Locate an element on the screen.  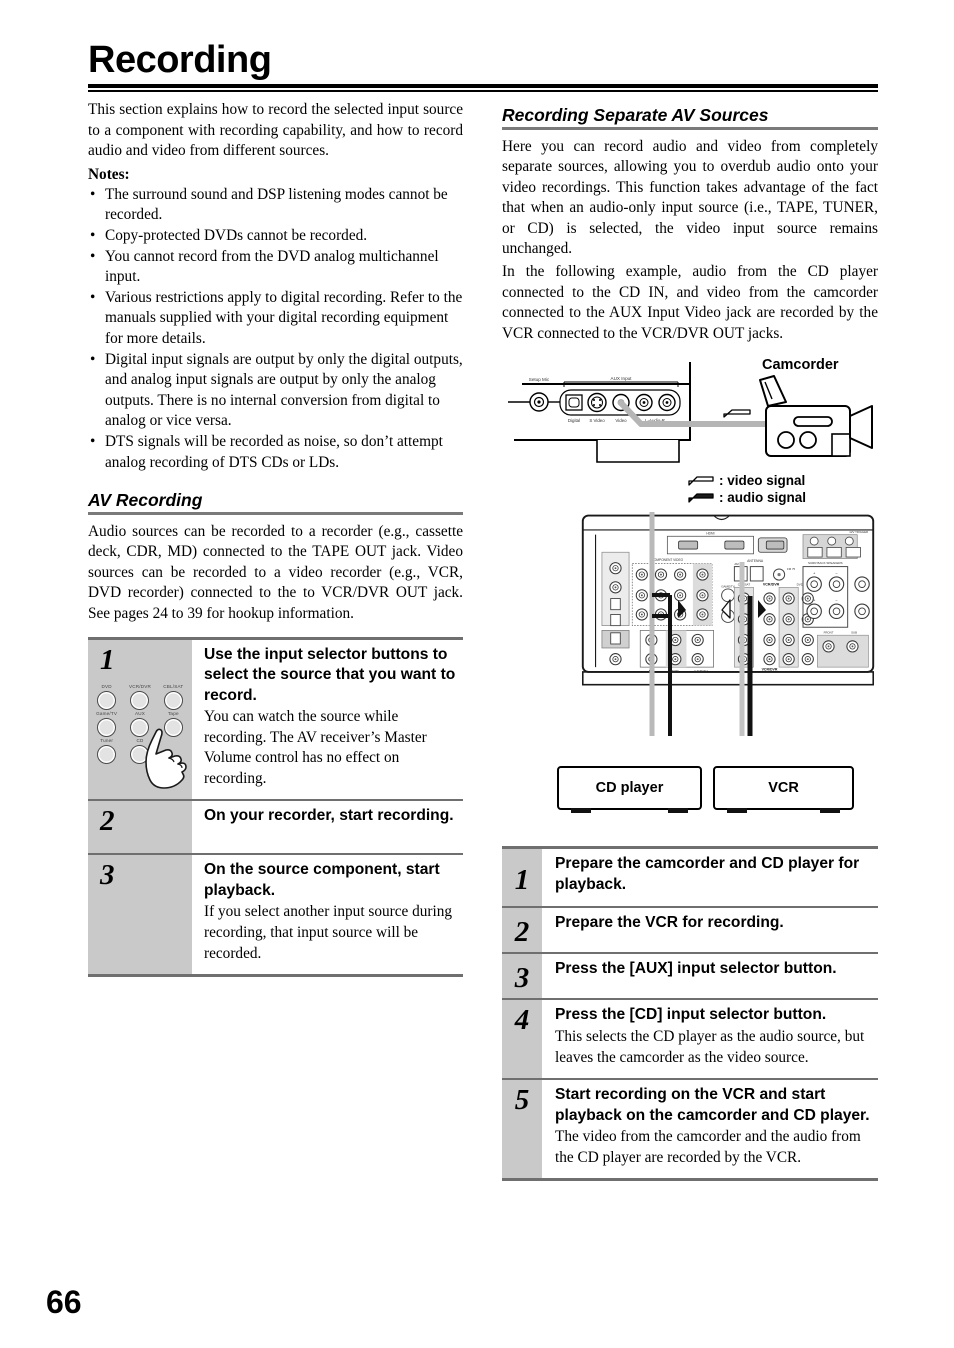
input-selector-label: VCR/DVR is located at coordinates (140, 686).